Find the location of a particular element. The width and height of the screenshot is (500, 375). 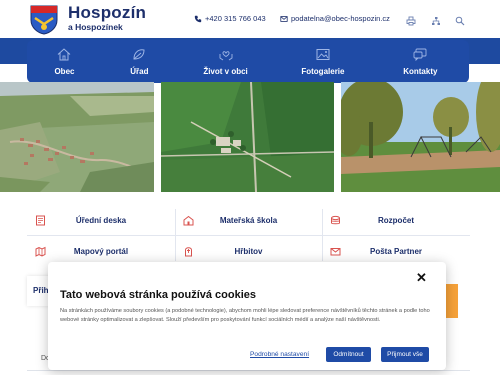

coins-icon is located at coordinates (335, 220).